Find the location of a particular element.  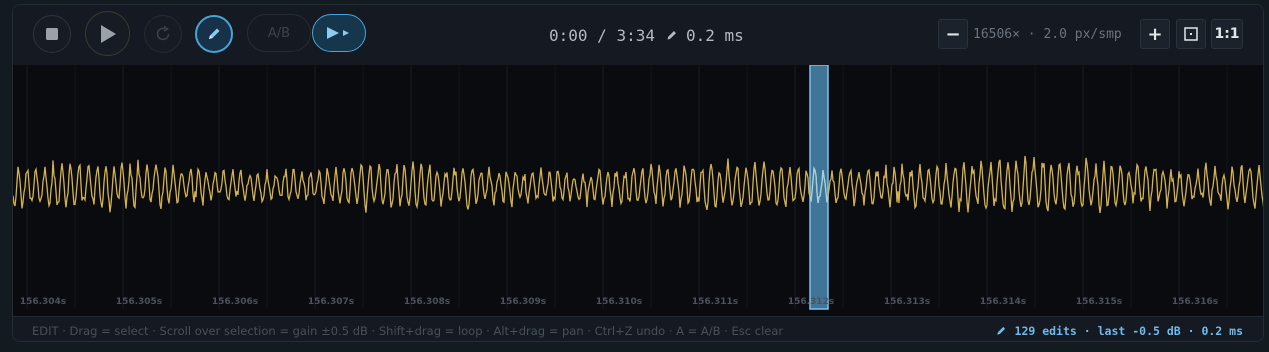

zoom-in-button: + is located at coordinates (1155, 34).